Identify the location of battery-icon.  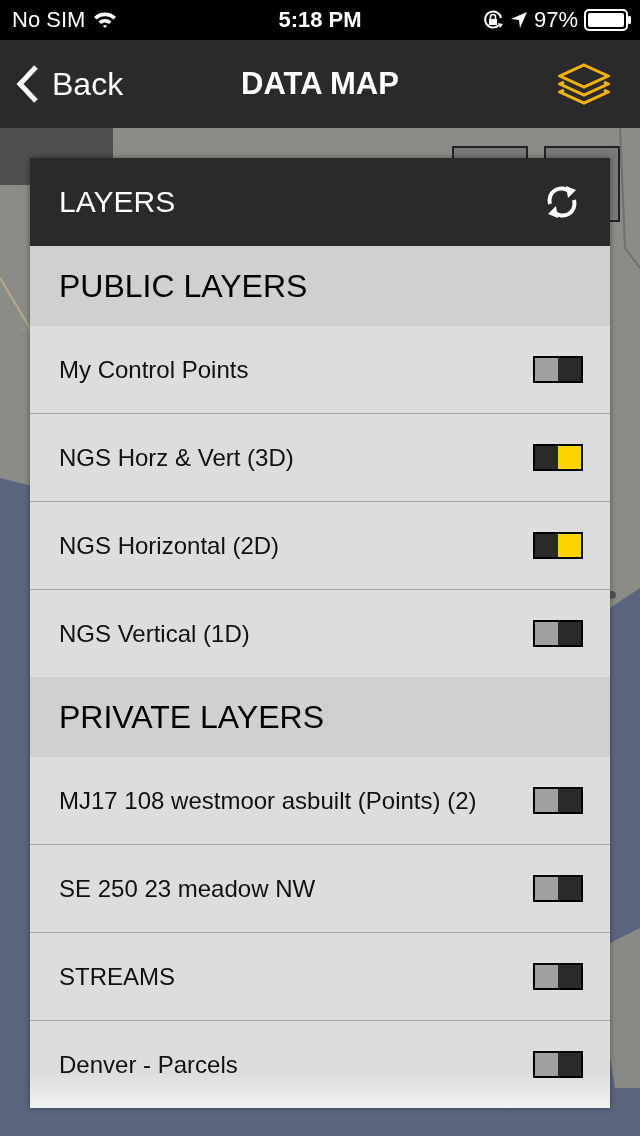
(608, 20).